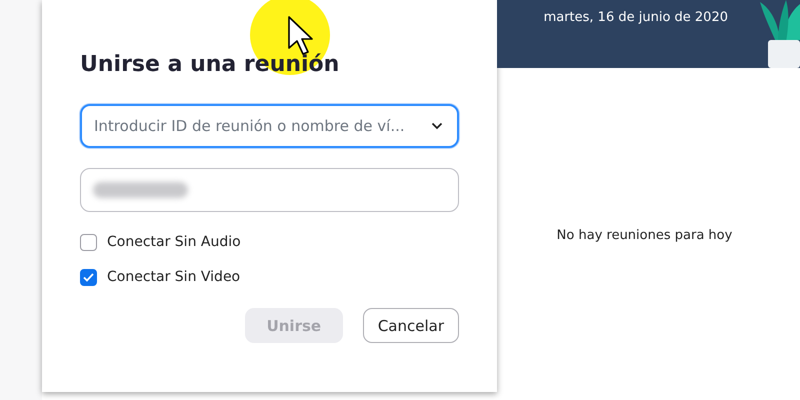 Image resolution: width=800 pixels, height=400 pixels. Describe the element at coordinates (636, 18) in the screenshot. I see `date-label: martes, 16 de junio de 2020` at that location.